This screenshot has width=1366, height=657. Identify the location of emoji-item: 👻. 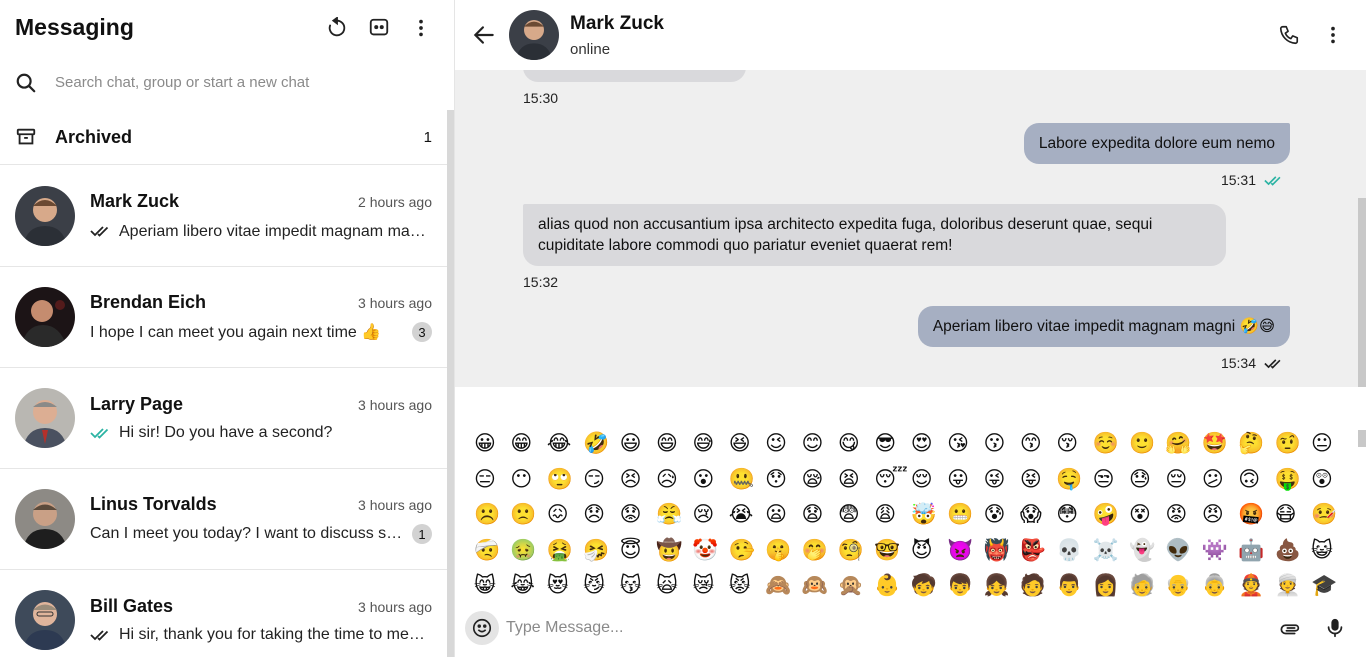
(1147, 555).